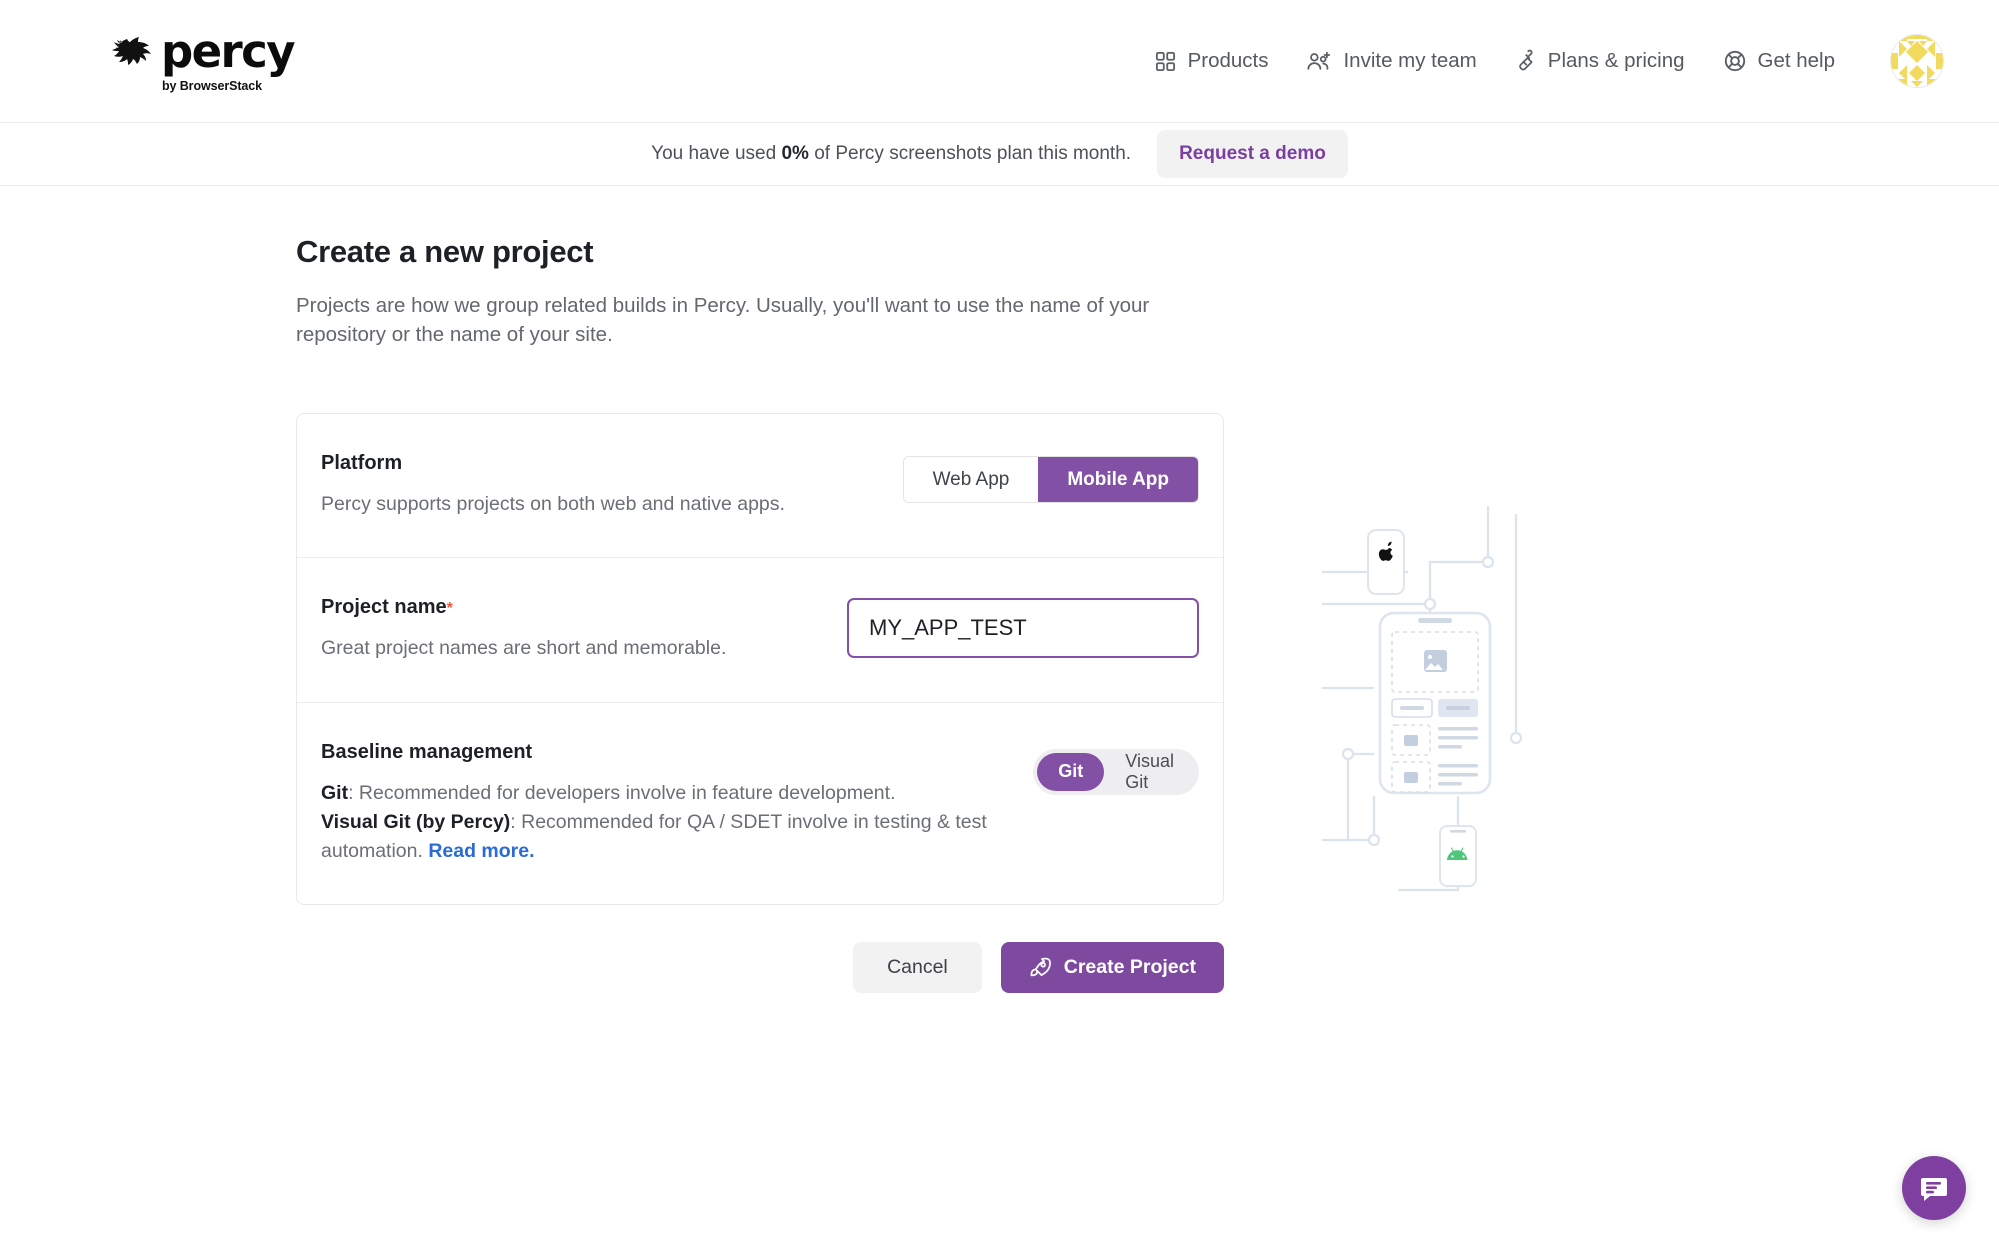 The image size is (1999, 1249). I want to click on page-title: Create a new project, so click(445, 251).